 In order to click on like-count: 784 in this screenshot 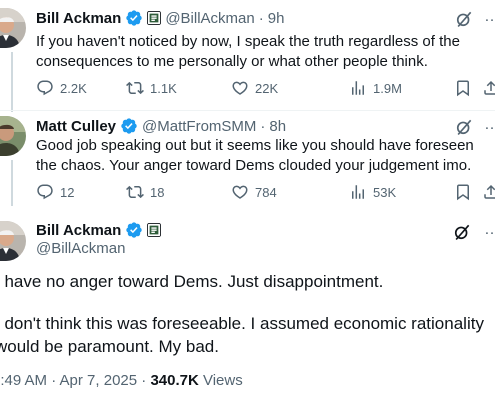, I will do `click(266, 192)`.